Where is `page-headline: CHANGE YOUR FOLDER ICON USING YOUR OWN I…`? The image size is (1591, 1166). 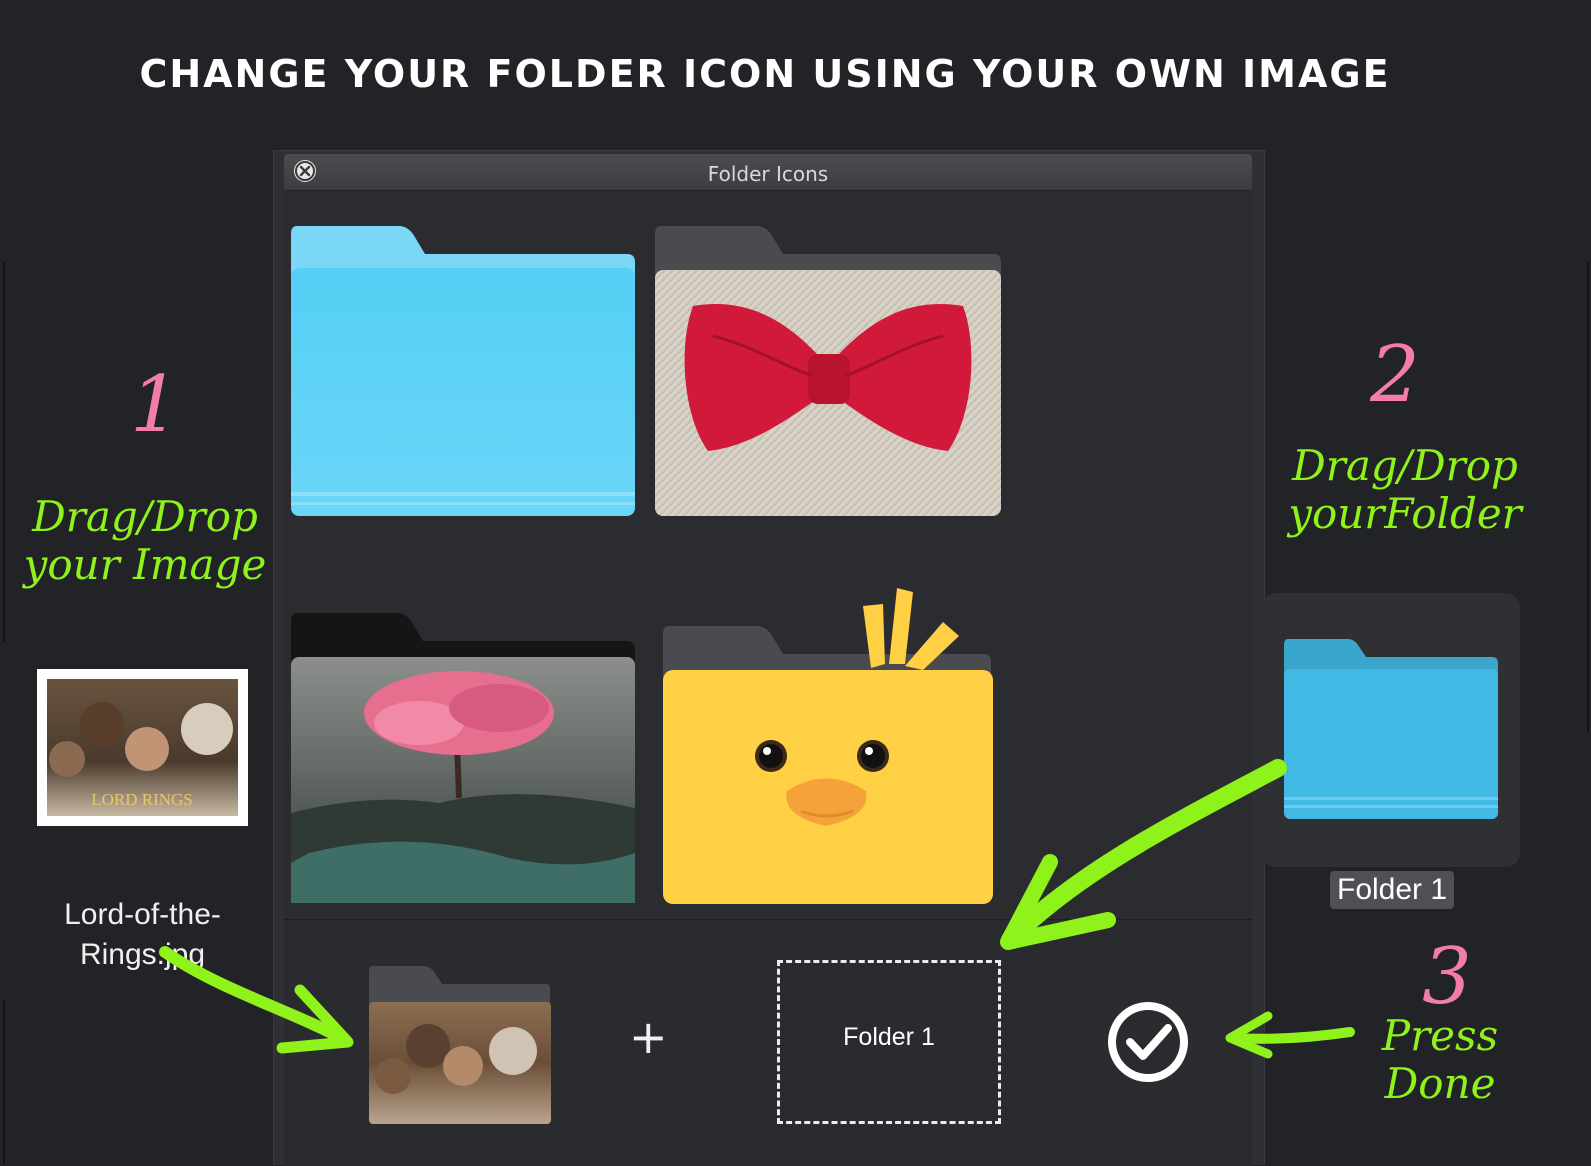 page-headline: CHANGE YOUR FOLDER ICON USING YOUR OWN I… is located at coordinates (765, 74).